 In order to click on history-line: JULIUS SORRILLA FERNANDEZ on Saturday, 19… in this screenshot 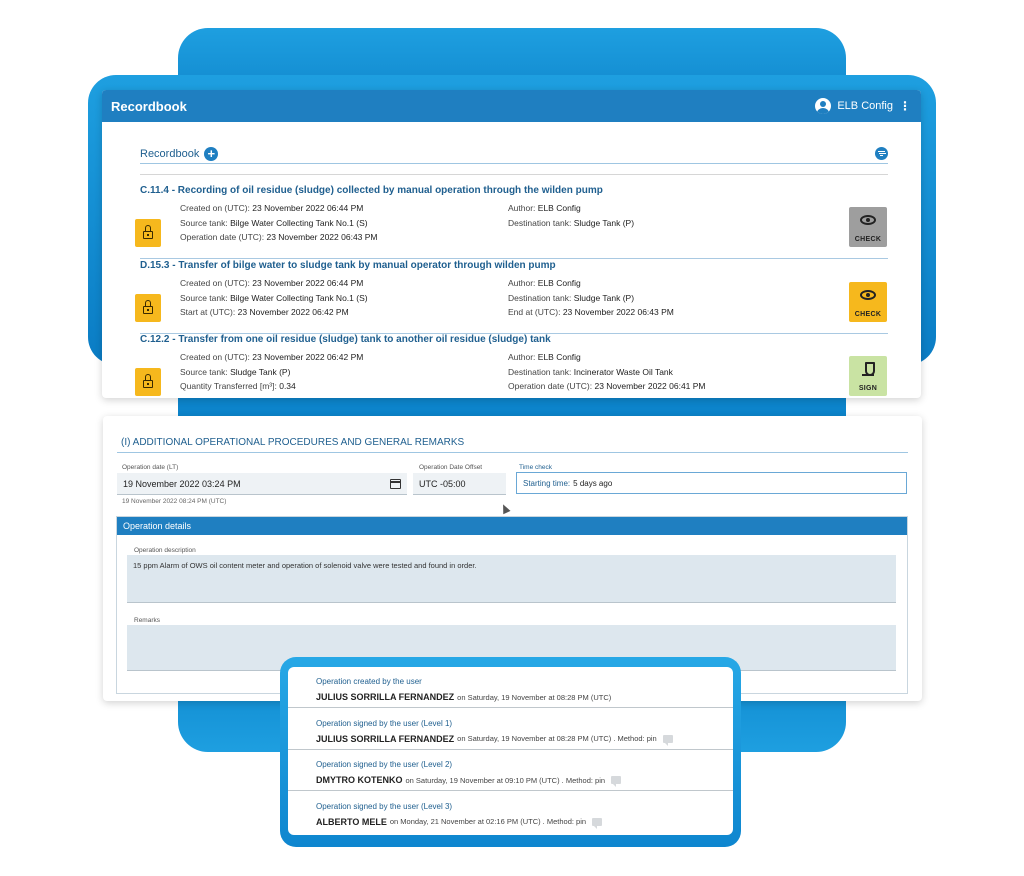, I will do `click(463, 697)`.